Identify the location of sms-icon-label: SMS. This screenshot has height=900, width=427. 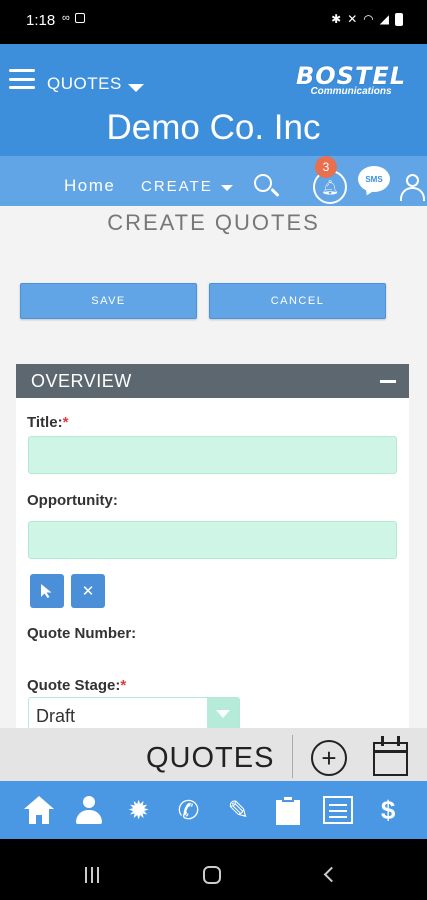
(374, 179).